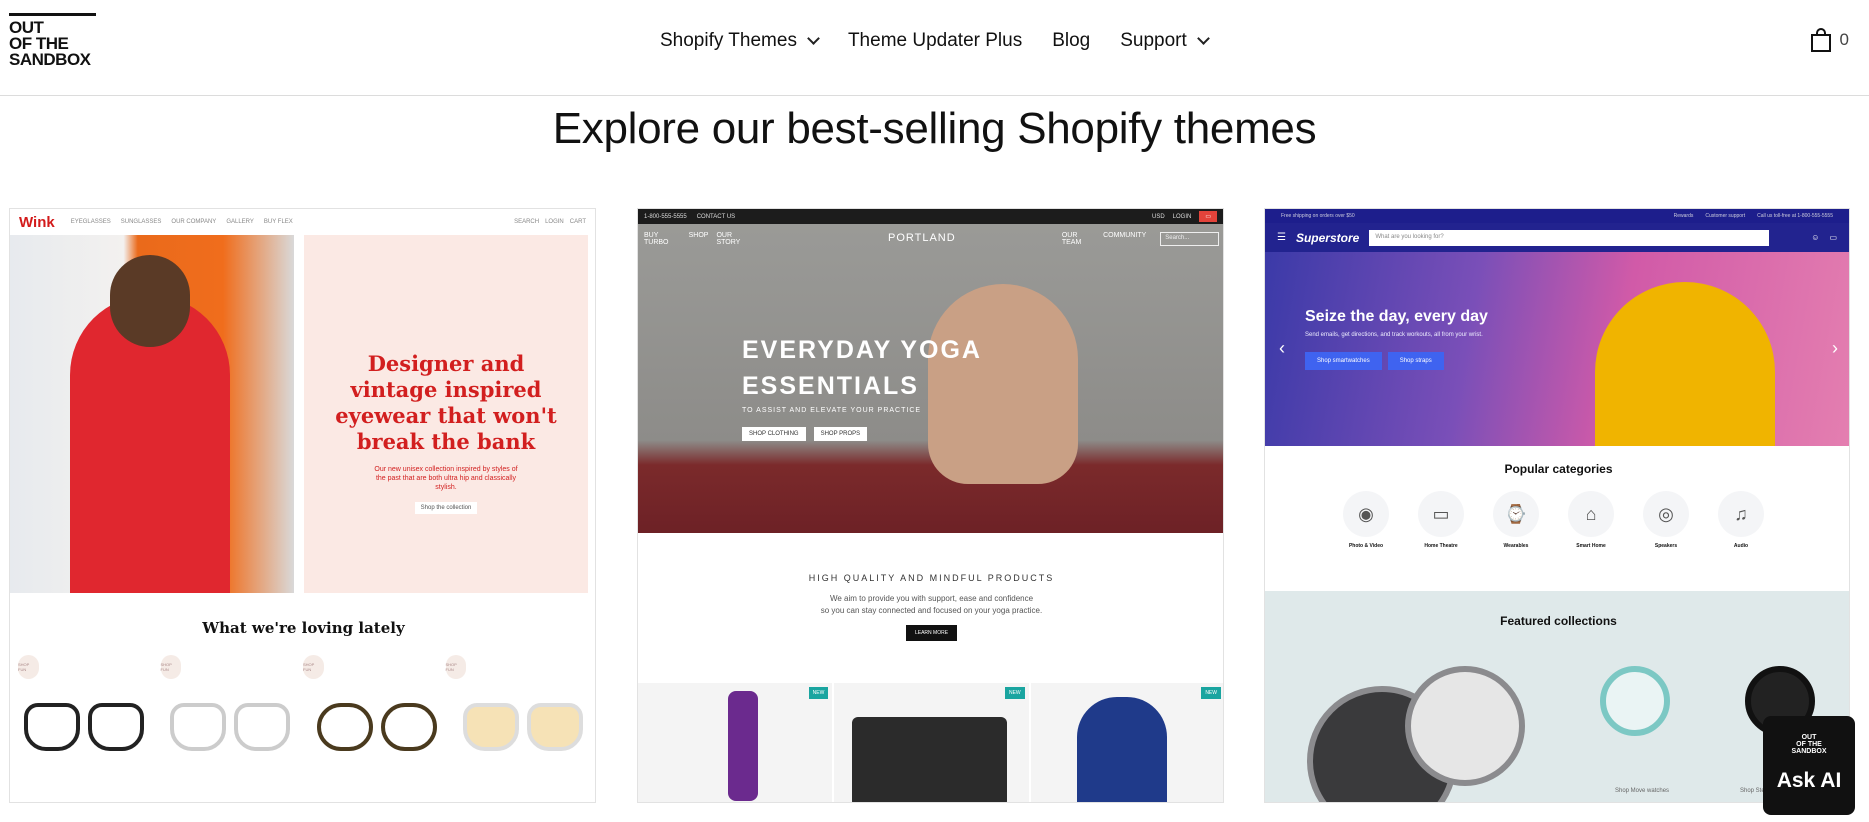 This screenshot has width=1869, height=822. What do you see at coordinates (1683, 216) in the screenshot?
I see `superstore-top-link: Rewards` at bounding box center [1683, 216].